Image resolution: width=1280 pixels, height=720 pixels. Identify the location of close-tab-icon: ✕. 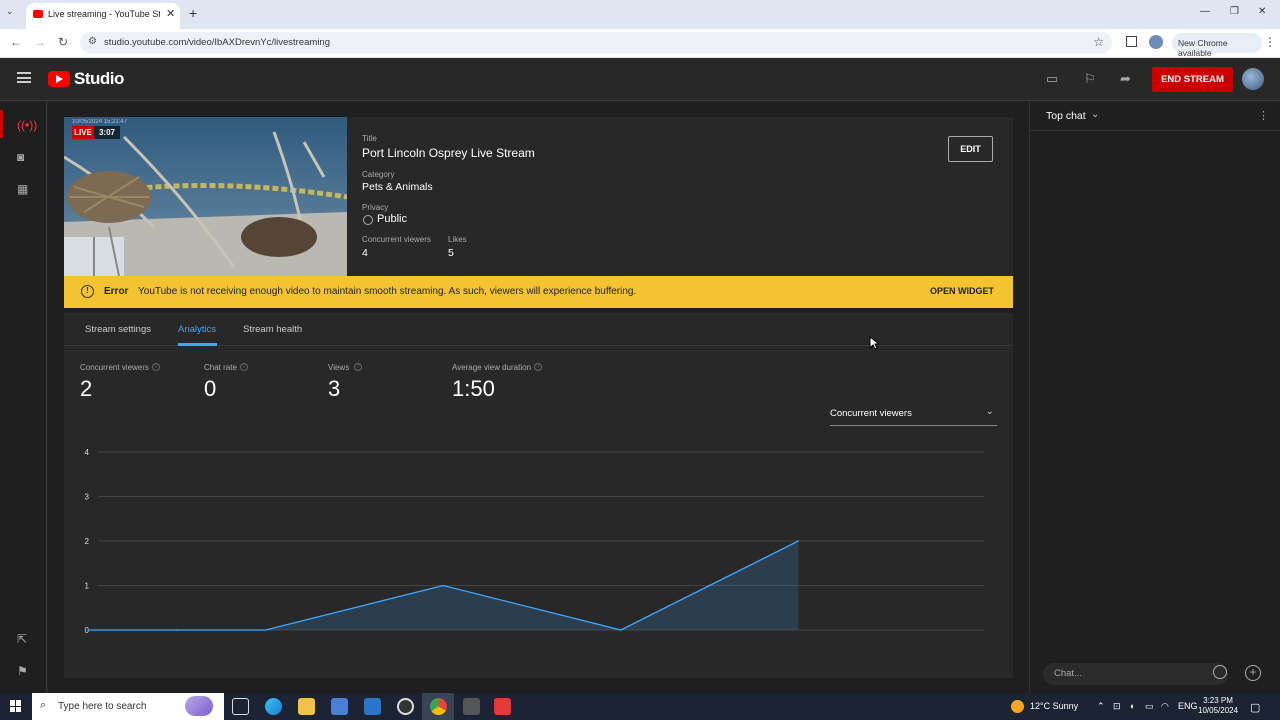
(170, 13).